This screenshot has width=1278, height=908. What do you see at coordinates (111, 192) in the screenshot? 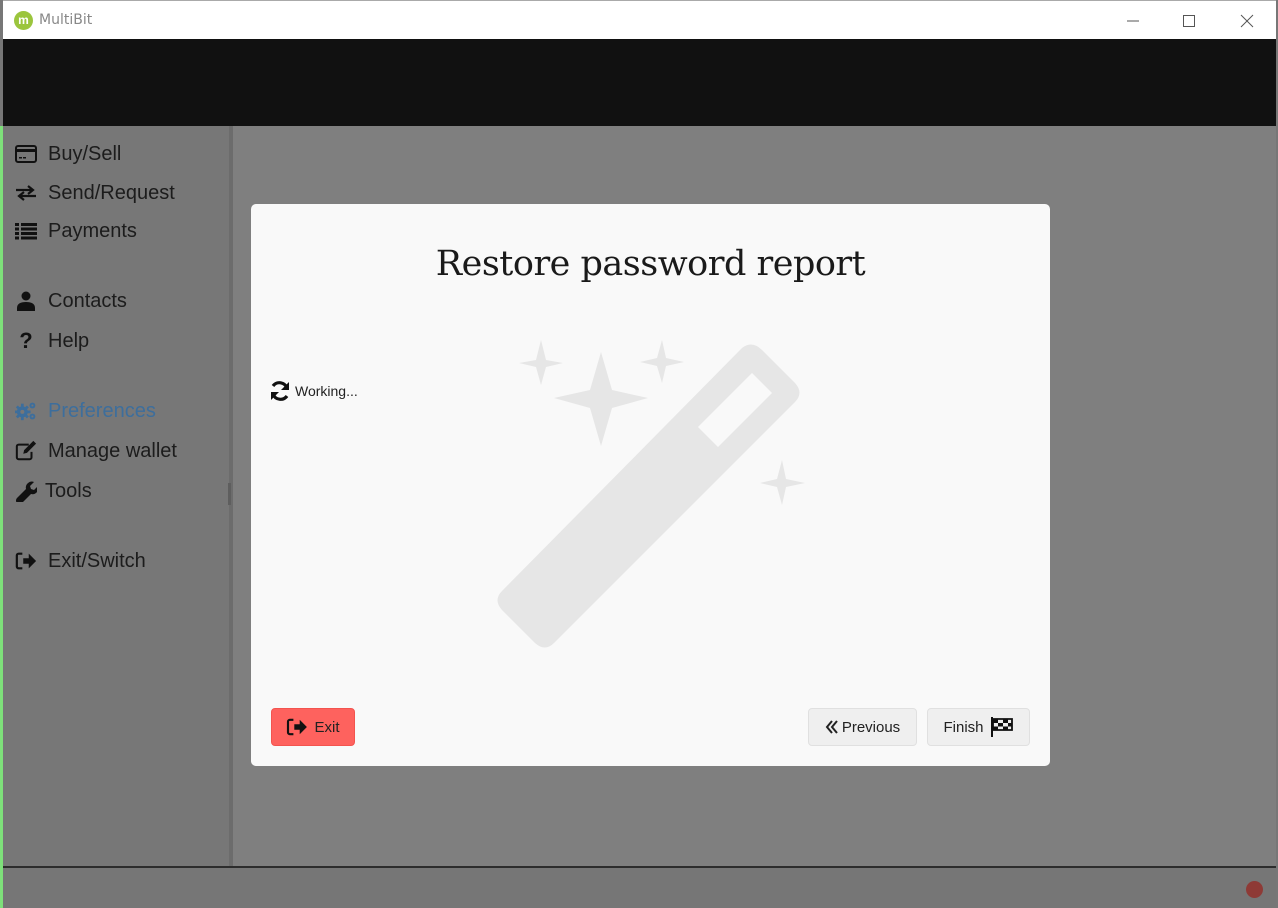
I see `sidebar-item-label: Send/Request` at bounding box center [111, 192].